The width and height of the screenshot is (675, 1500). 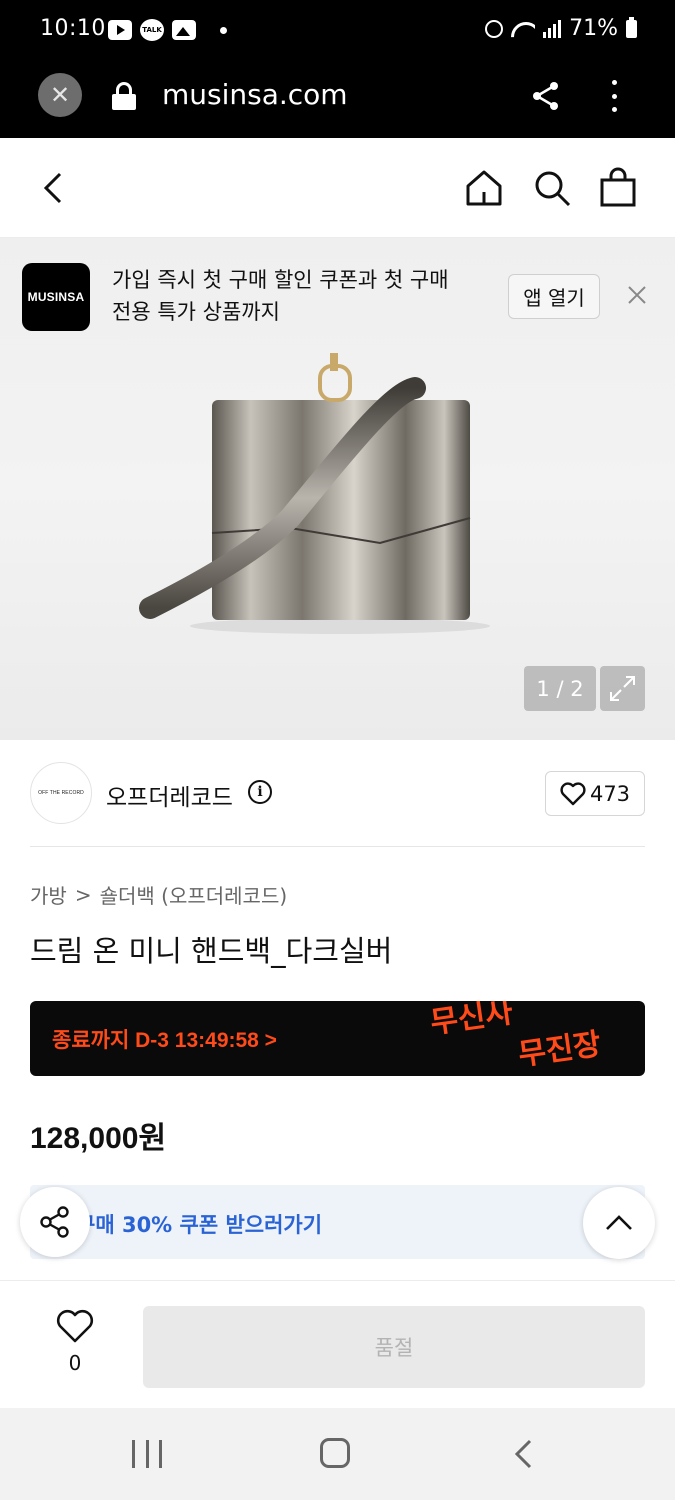 What do you see at coordinates (167, 30) in the screenshot?
I see `notification-icons: TALK` at bounding box center [167, 30].